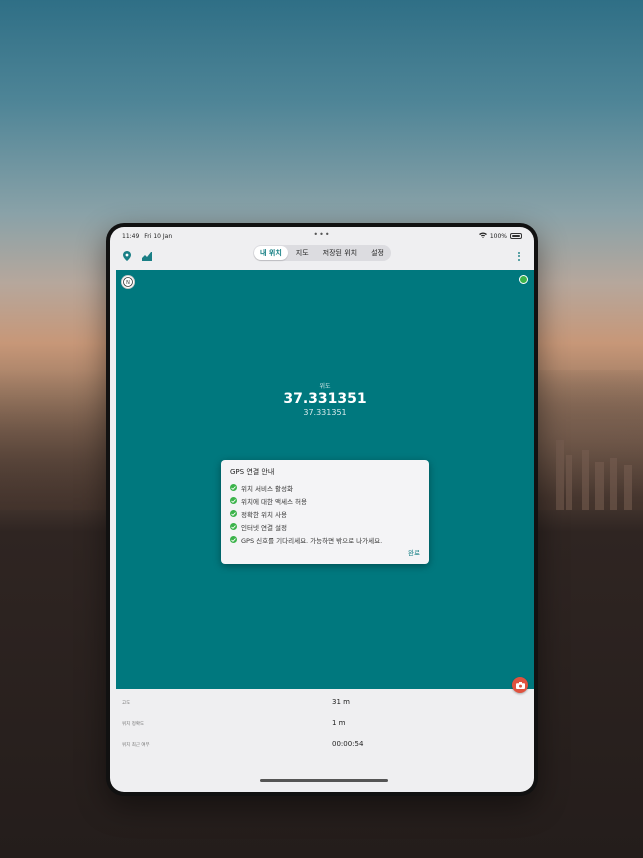 The width and height of the screenshot is (643, 858). I want to click on tab-segmented-control: 내 위치 지도 저장된 위치 설정, so click(322, 253).